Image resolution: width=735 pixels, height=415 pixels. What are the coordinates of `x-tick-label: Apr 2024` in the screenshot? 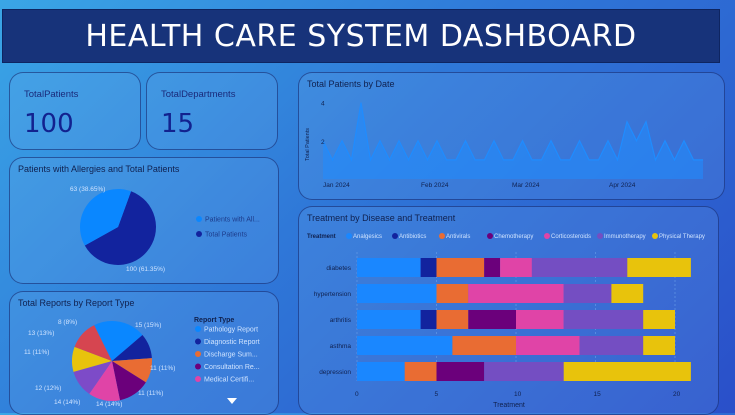 It's located at (622, 185).